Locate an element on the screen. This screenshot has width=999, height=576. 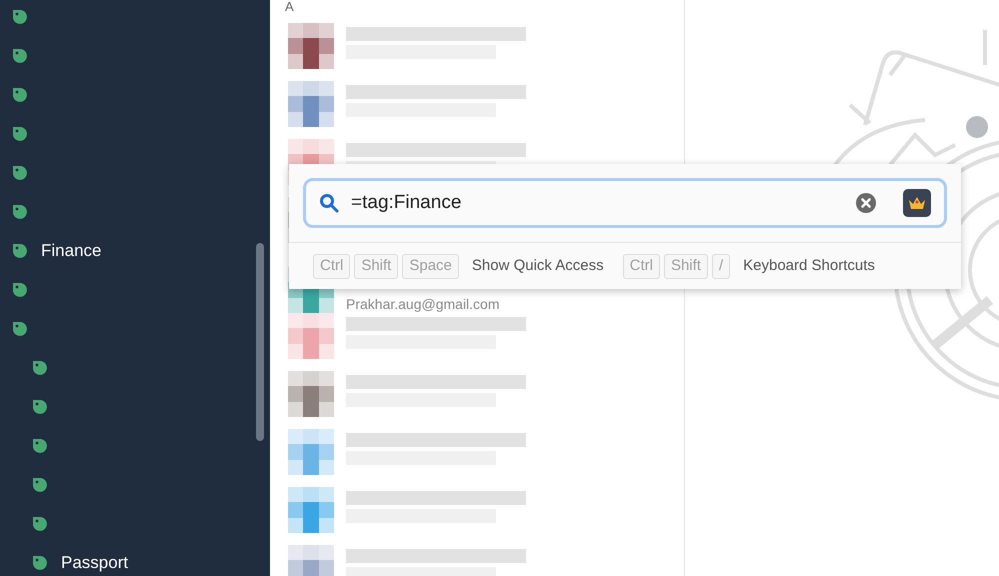
section-header: A is located at coordinates (289, 6).